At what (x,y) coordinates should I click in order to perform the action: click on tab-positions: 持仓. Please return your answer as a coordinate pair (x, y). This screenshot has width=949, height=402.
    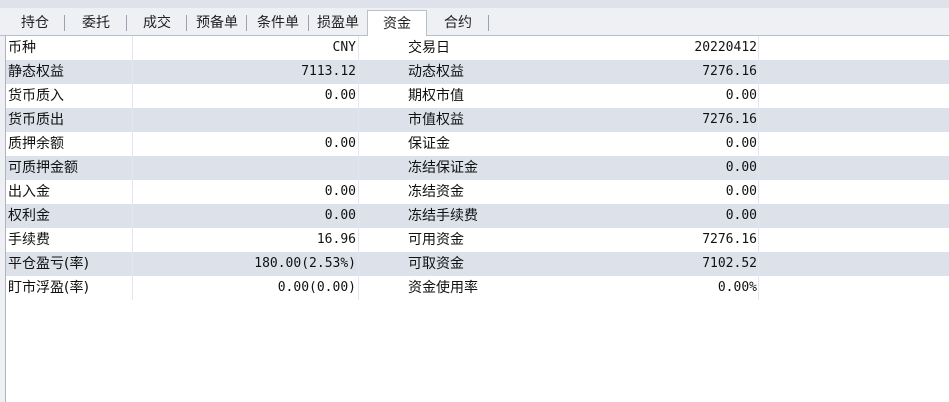
    Looking at the image, I should click on (35, 23).